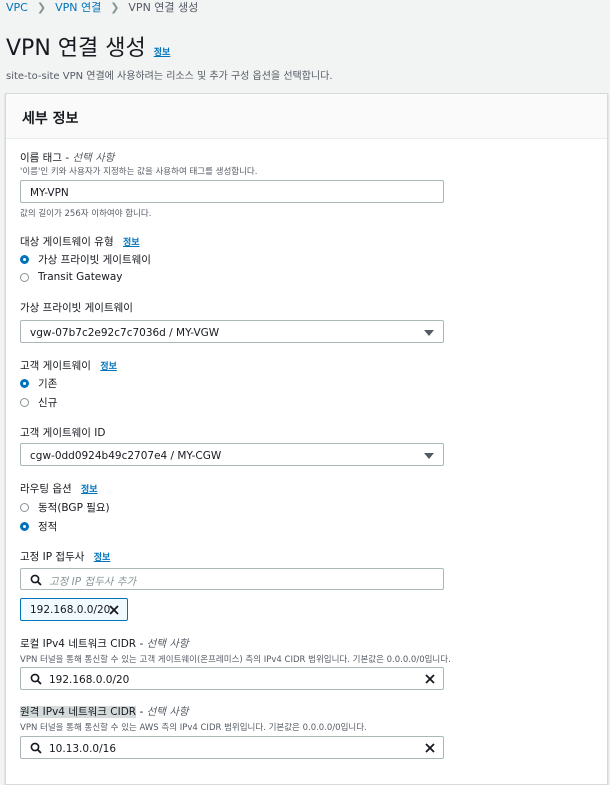 The image size is (610, 785). What do you see at coordinates (80, 277) in the screenshot?
I see `radio-label: Transit Gateway` at bounding box center [80, 277].